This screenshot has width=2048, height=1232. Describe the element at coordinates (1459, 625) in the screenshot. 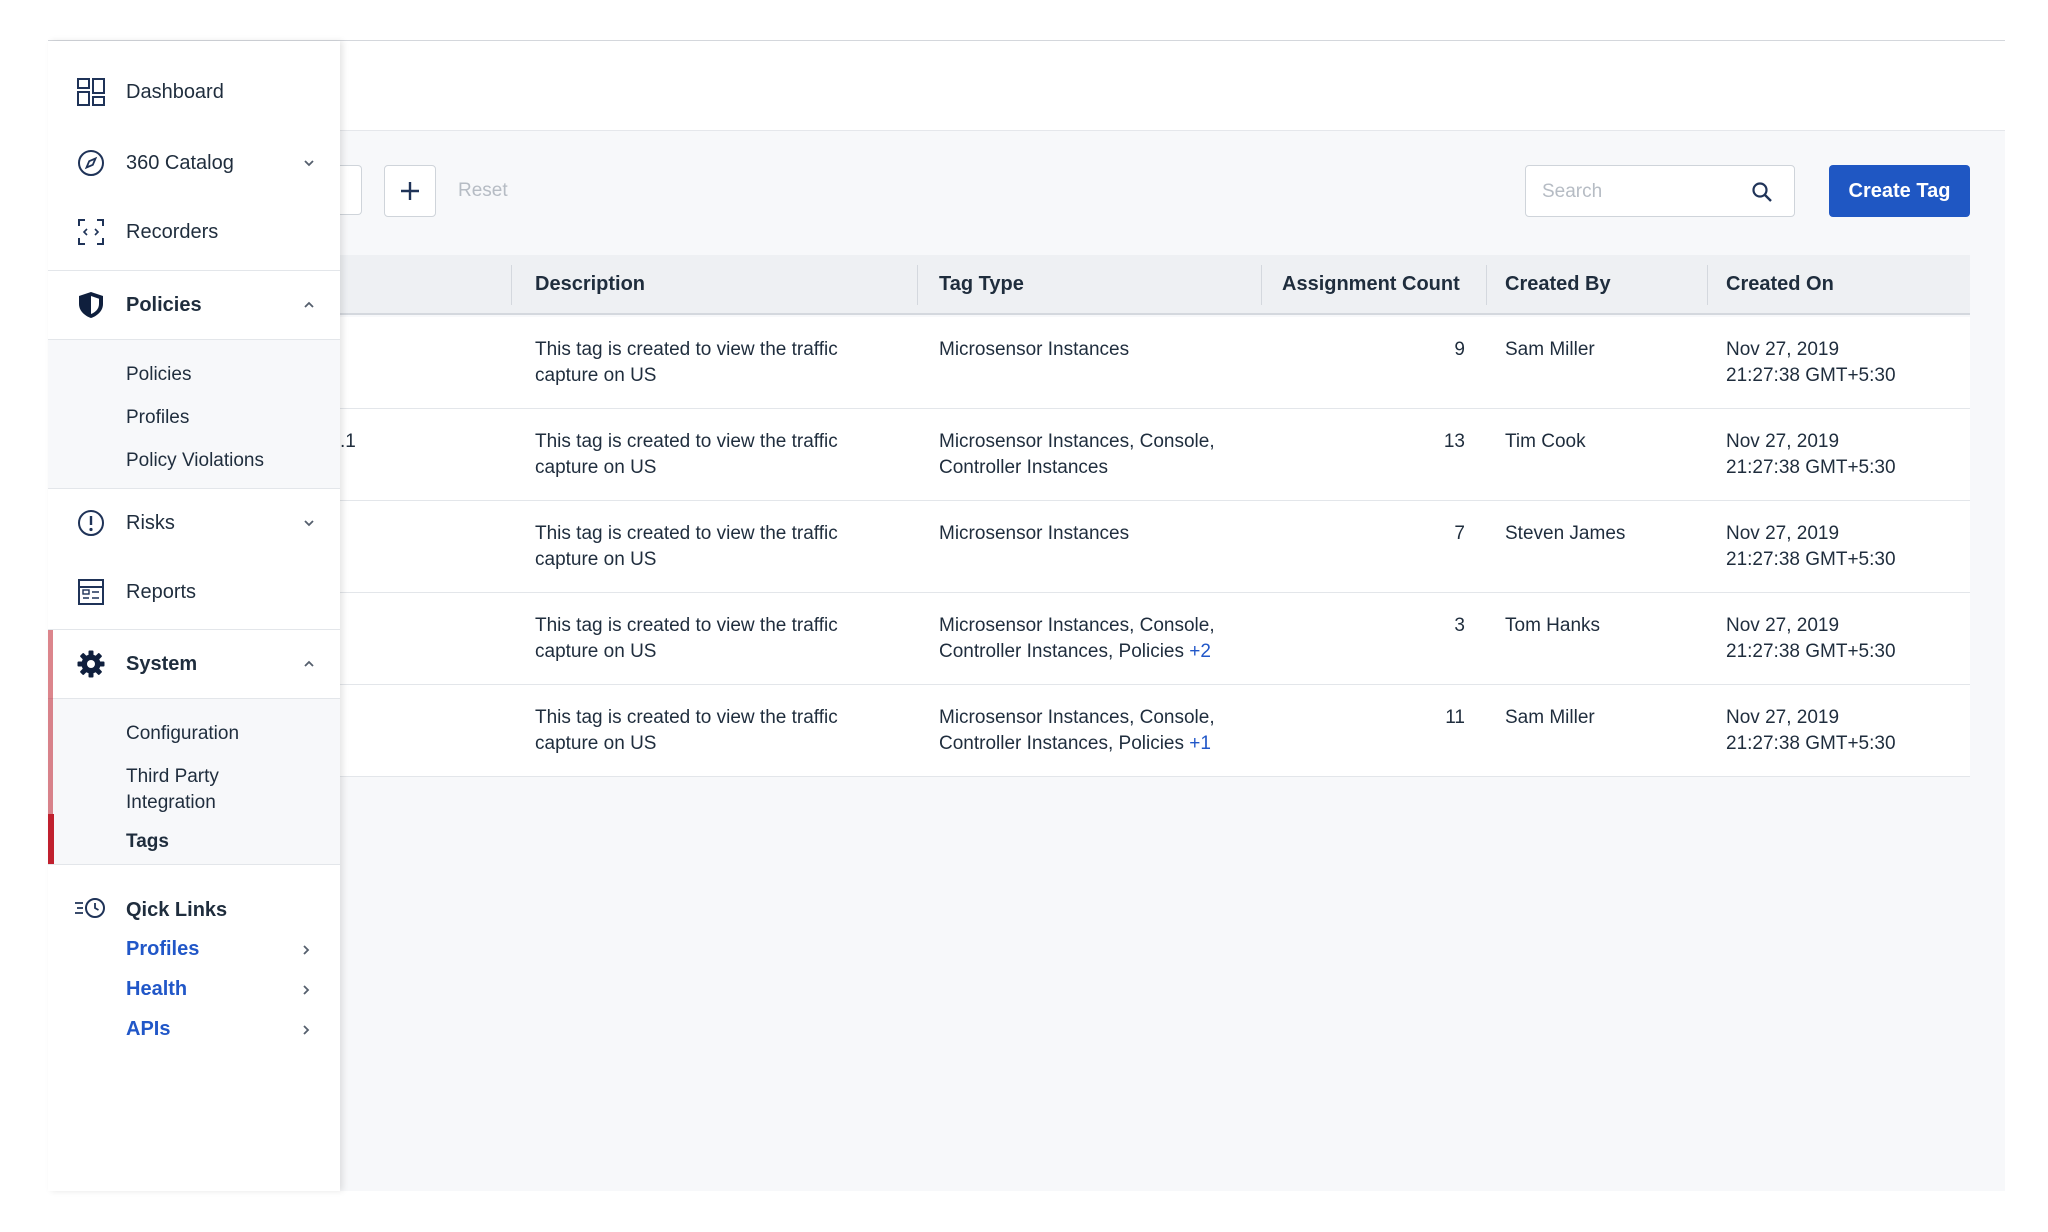

I see `assignment-count-cell: 3` at that location.